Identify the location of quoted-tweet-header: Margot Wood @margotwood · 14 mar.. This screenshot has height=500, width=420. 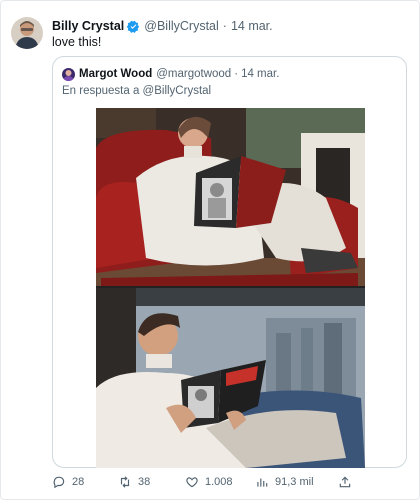
(170, 74).